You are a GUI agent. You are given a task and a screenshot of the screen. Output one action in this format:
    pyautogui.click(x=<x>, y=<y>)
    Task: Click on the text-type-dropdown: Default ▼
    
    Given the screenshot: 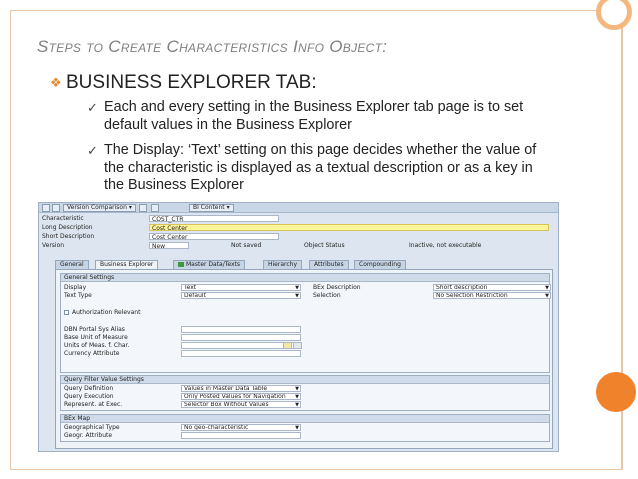 What is the action you would take?
    pyautogui.click(x=241, y=295)
    